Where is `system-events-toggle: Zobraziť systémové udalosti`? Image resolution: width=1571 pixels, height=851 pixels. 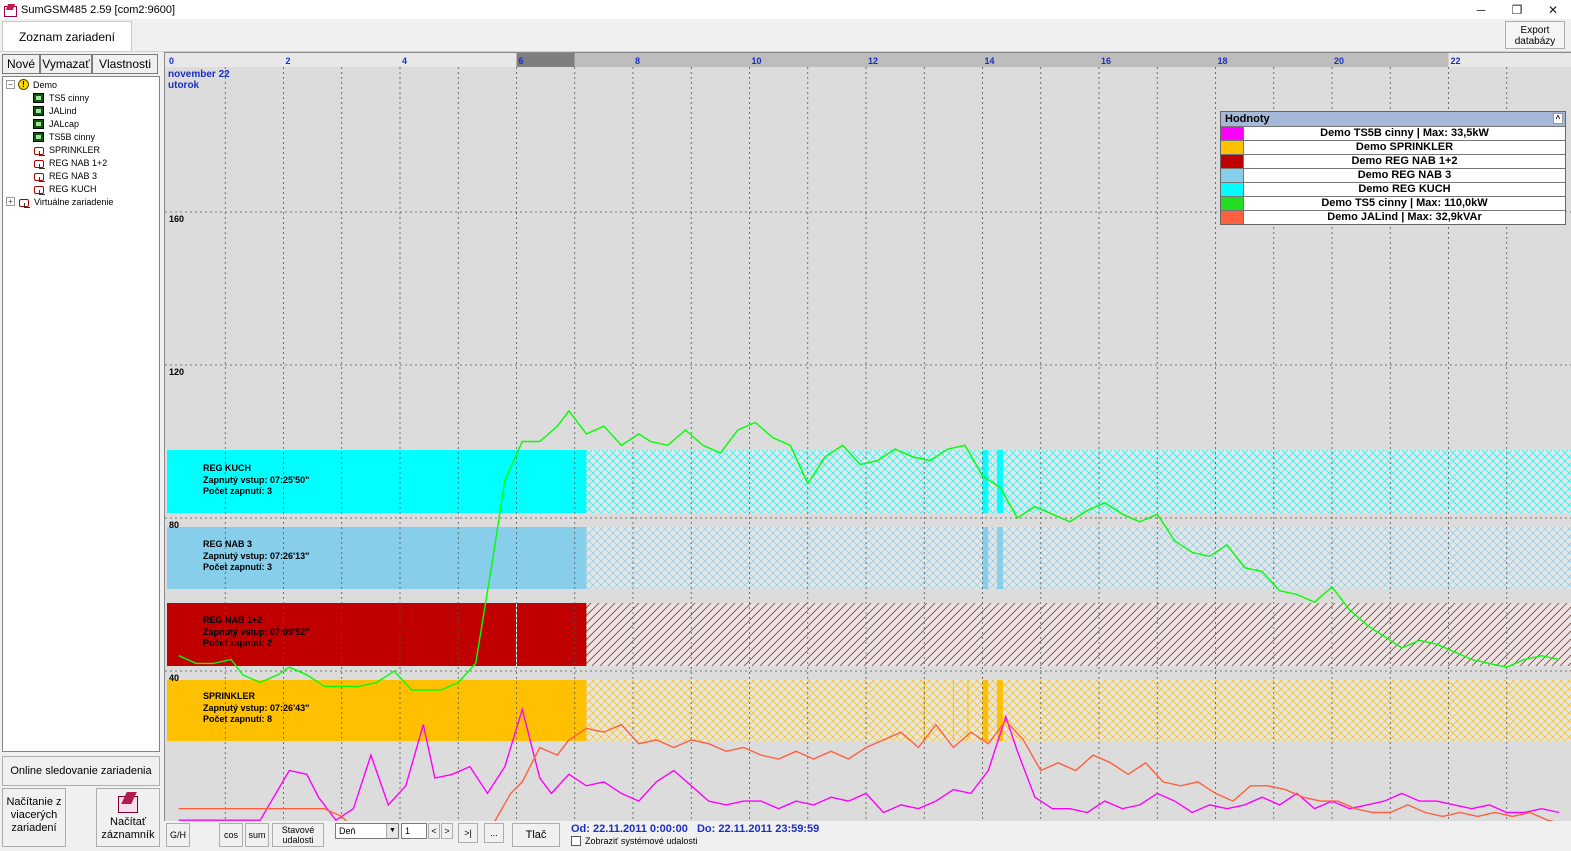 system-events-toggle: Zobraziť systémové udalosti is located at coordinates (634, 841).